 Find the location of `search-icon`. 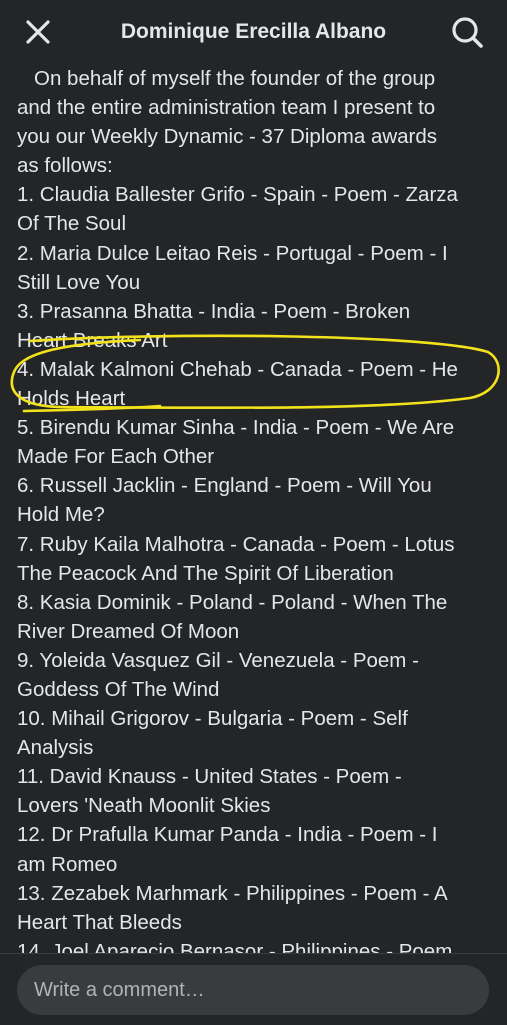

search-icon is located at coordinates (467, 32).